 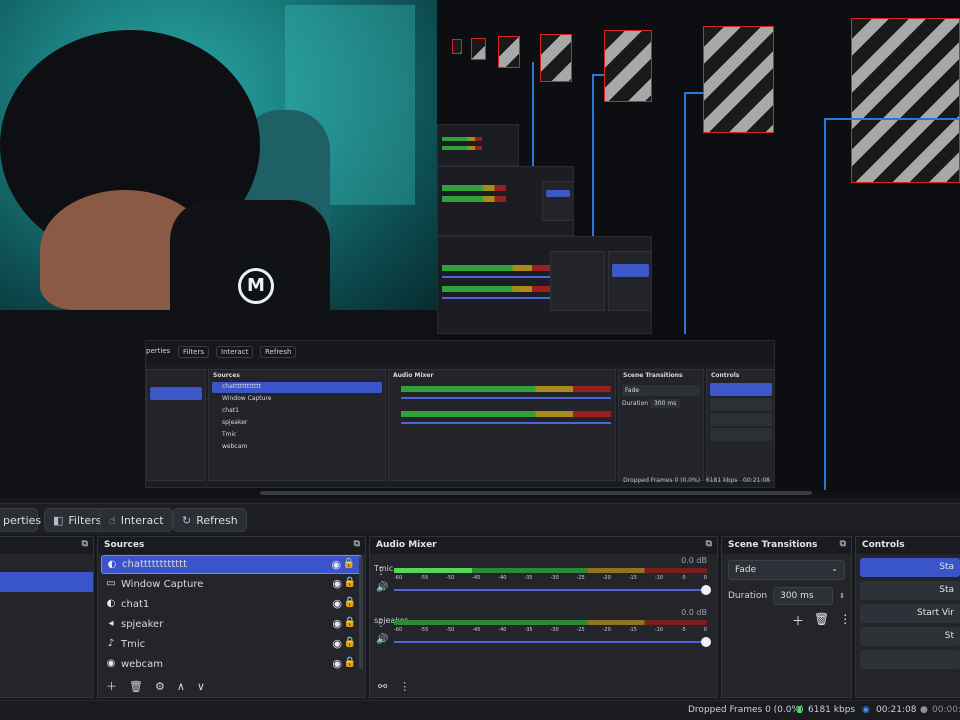 I want to click on meter-tick: -5, so click(x=683, y=630).